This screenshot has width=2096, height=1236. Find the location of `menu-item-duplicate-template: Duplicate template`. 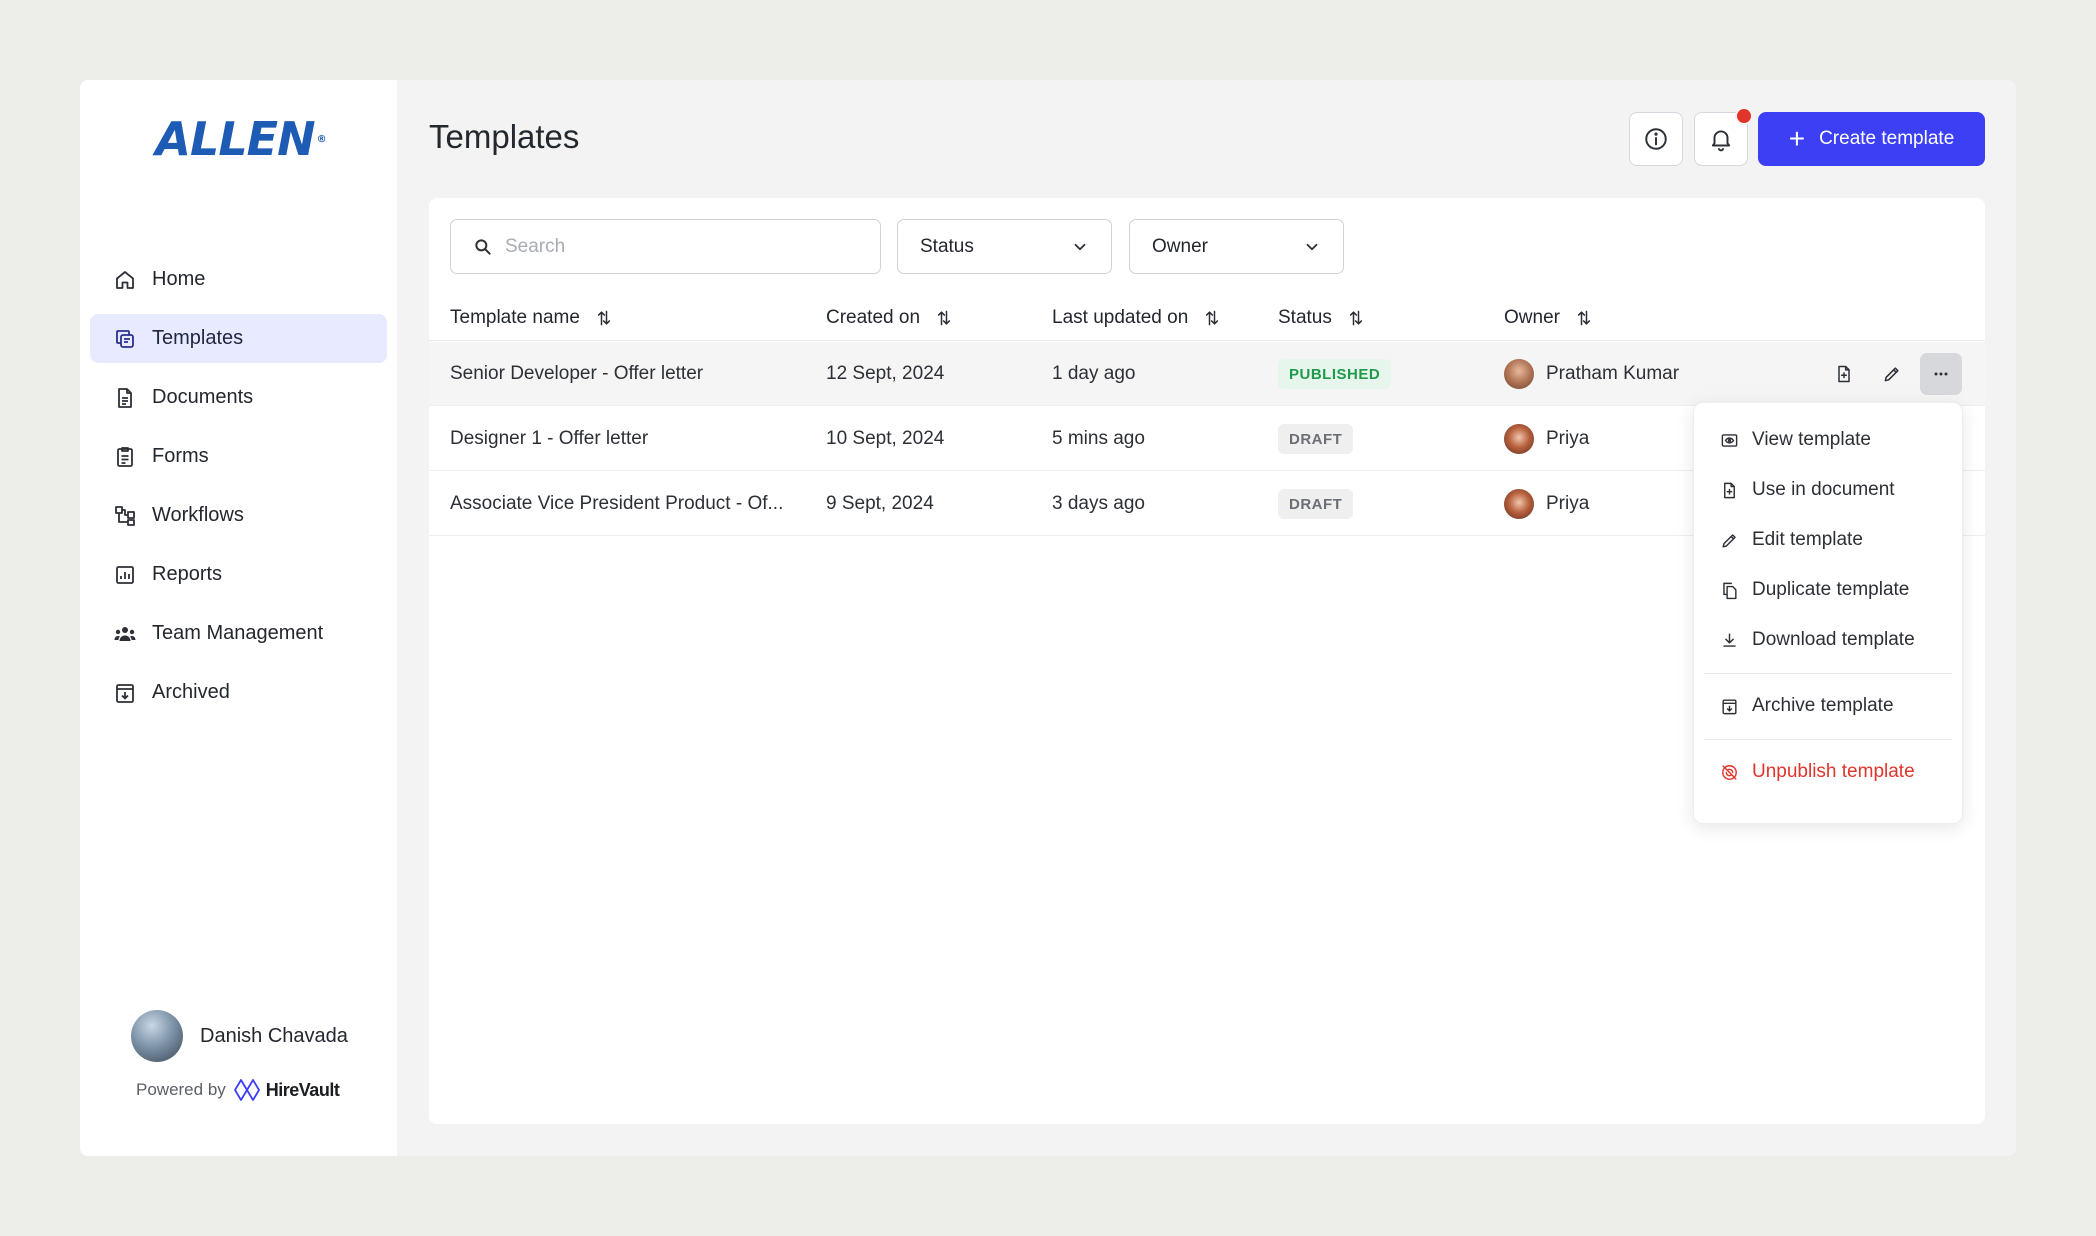

menu-item-duplicate-template: Duplicate template is located at coordinates (1828, 590).